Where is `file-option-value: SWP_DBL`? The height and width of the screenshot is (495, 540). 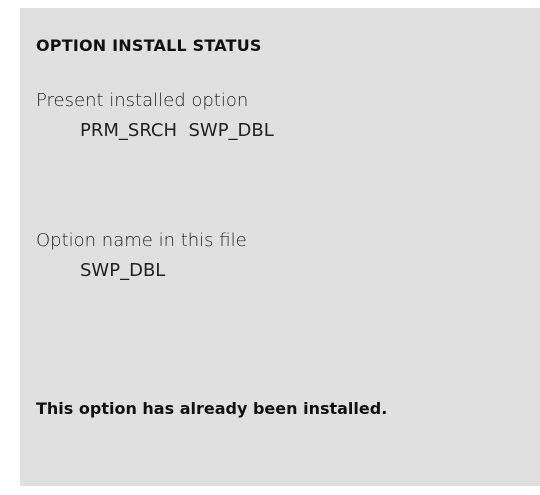
file-option-value: SWP_DBL is located at coordinates (123, 270).